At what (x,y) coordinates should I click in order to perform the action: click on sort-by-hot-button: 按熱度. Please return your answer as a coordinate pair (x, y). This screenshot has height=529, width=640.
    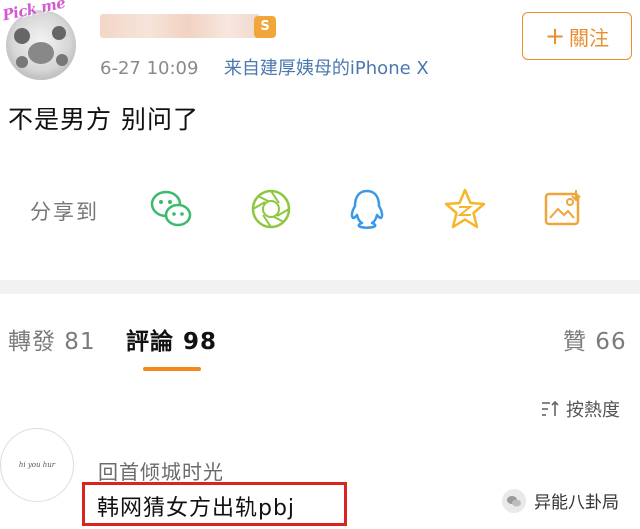
    Looking at the image, I should click on (580, 409).